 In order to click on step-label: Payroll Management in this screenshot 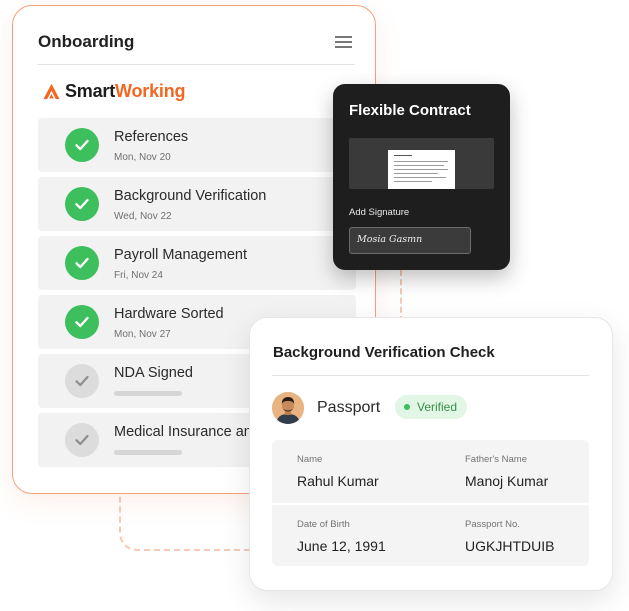, I will do `click(180, 255)`.